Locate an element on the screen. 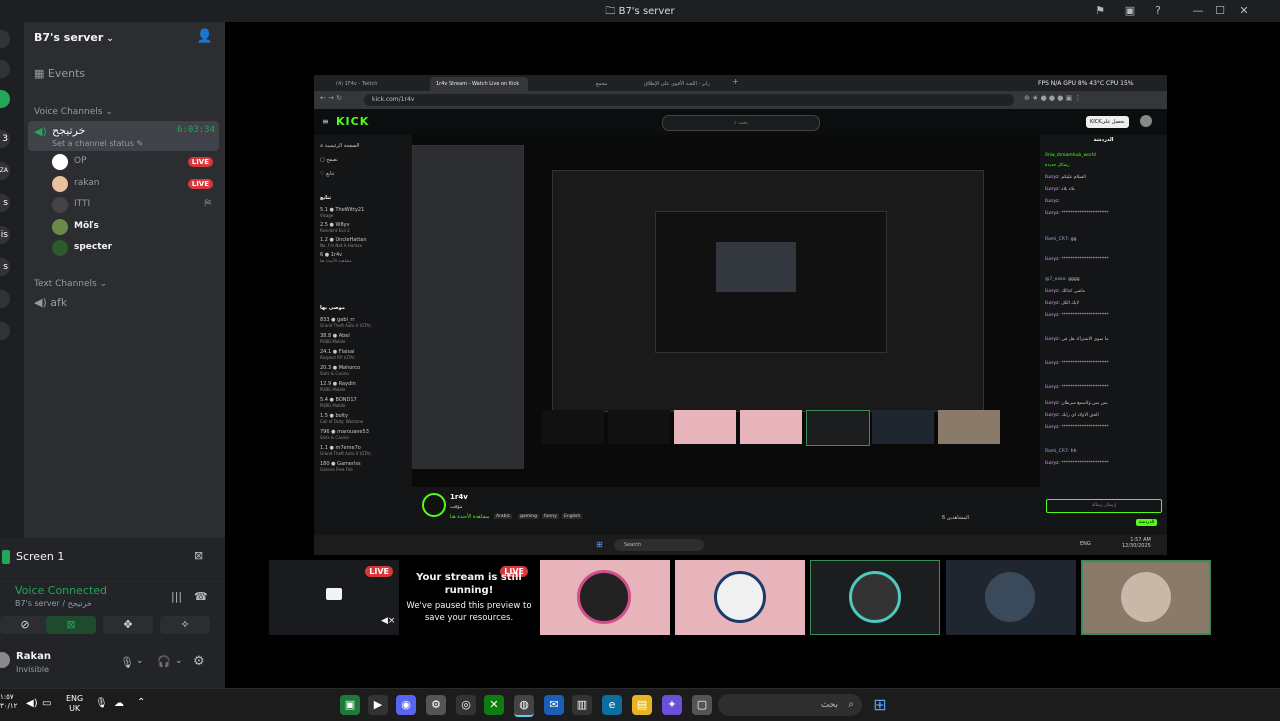  language-indicator: ENG UK is located at coordinates (74, 704).